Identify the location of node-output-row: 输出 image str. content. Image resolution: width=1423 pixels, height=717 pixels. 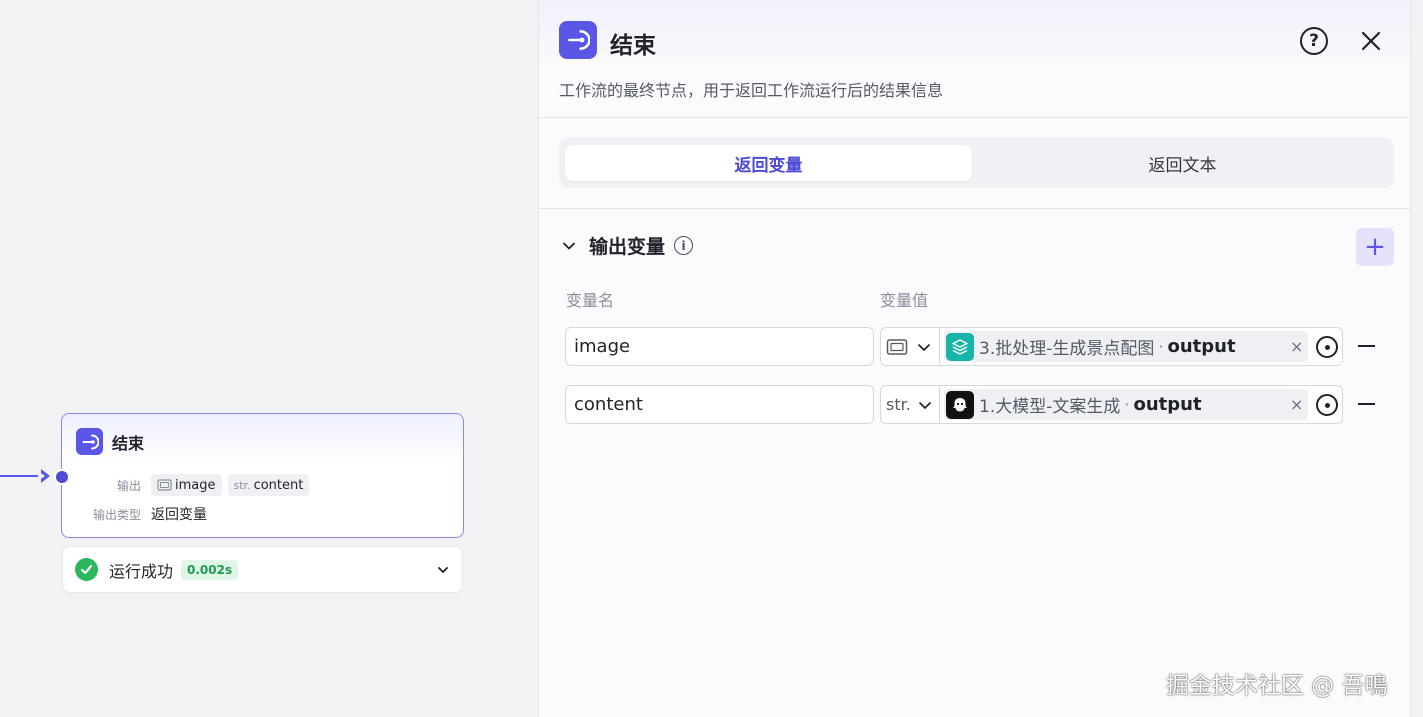
(208, 485).